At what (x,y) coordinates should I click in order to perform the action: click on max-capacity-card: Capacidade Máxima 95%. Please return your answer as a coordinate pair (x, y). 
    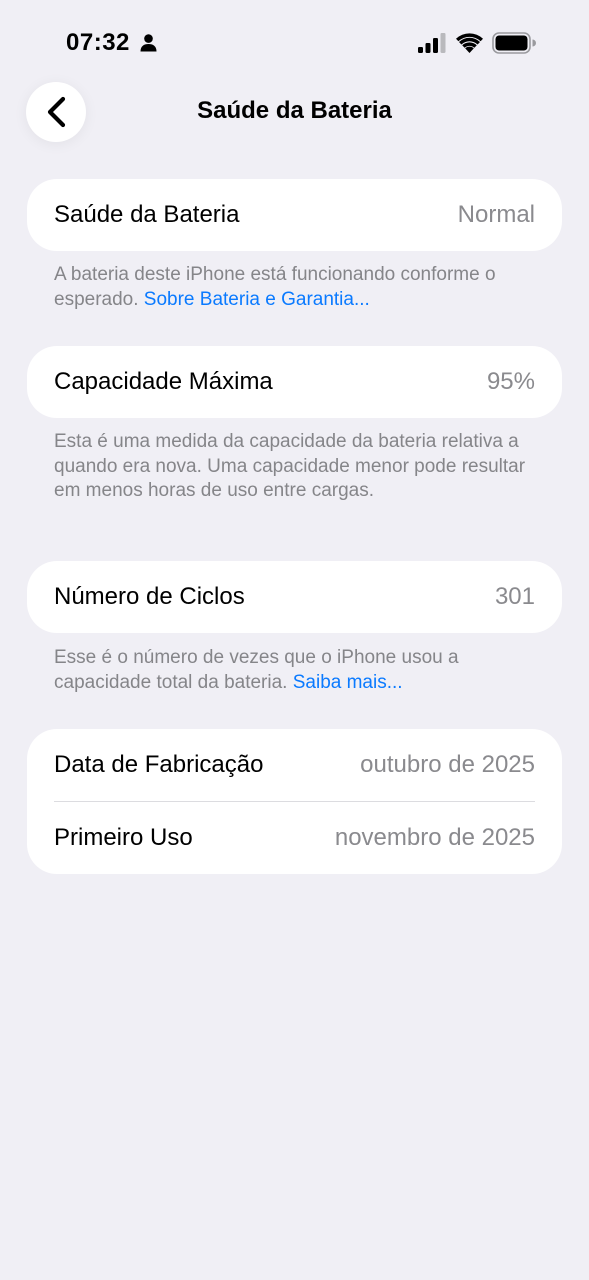
    Looking at the image, I should click on (294, 382).